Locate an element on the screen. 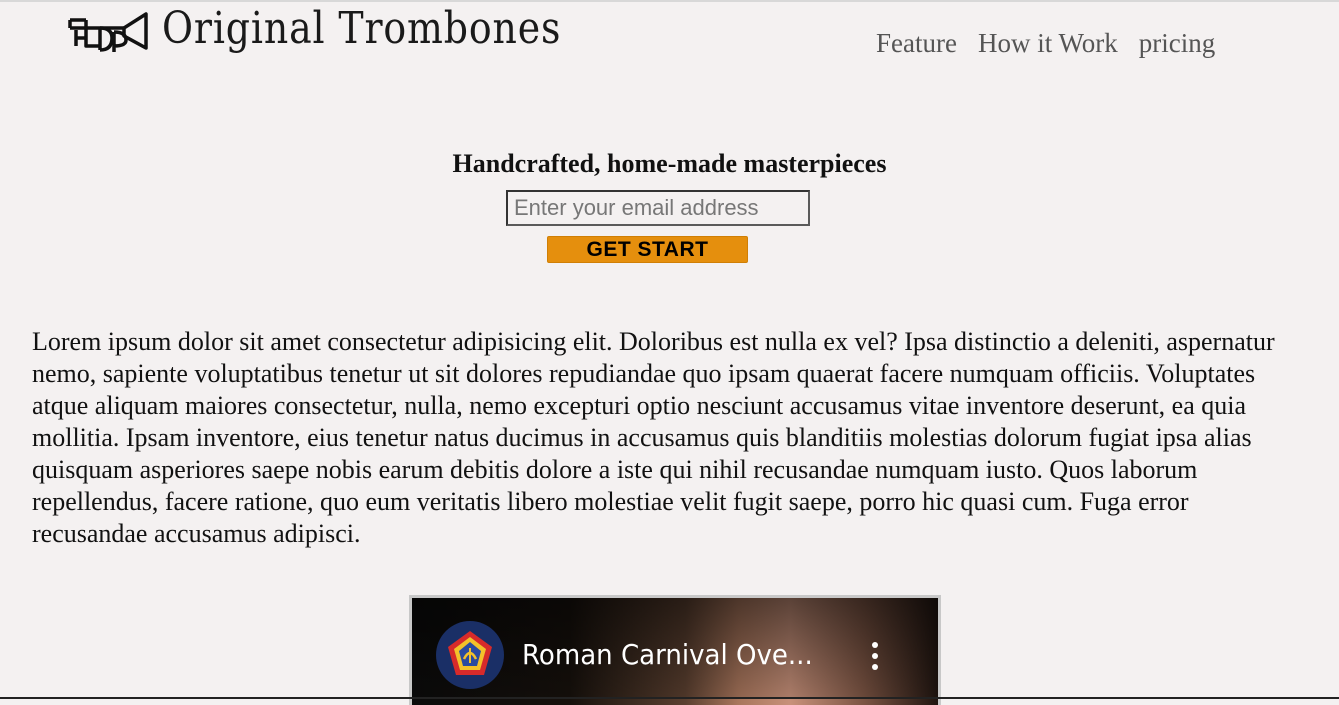  trombone-icon is located at coordinates (108, 32).